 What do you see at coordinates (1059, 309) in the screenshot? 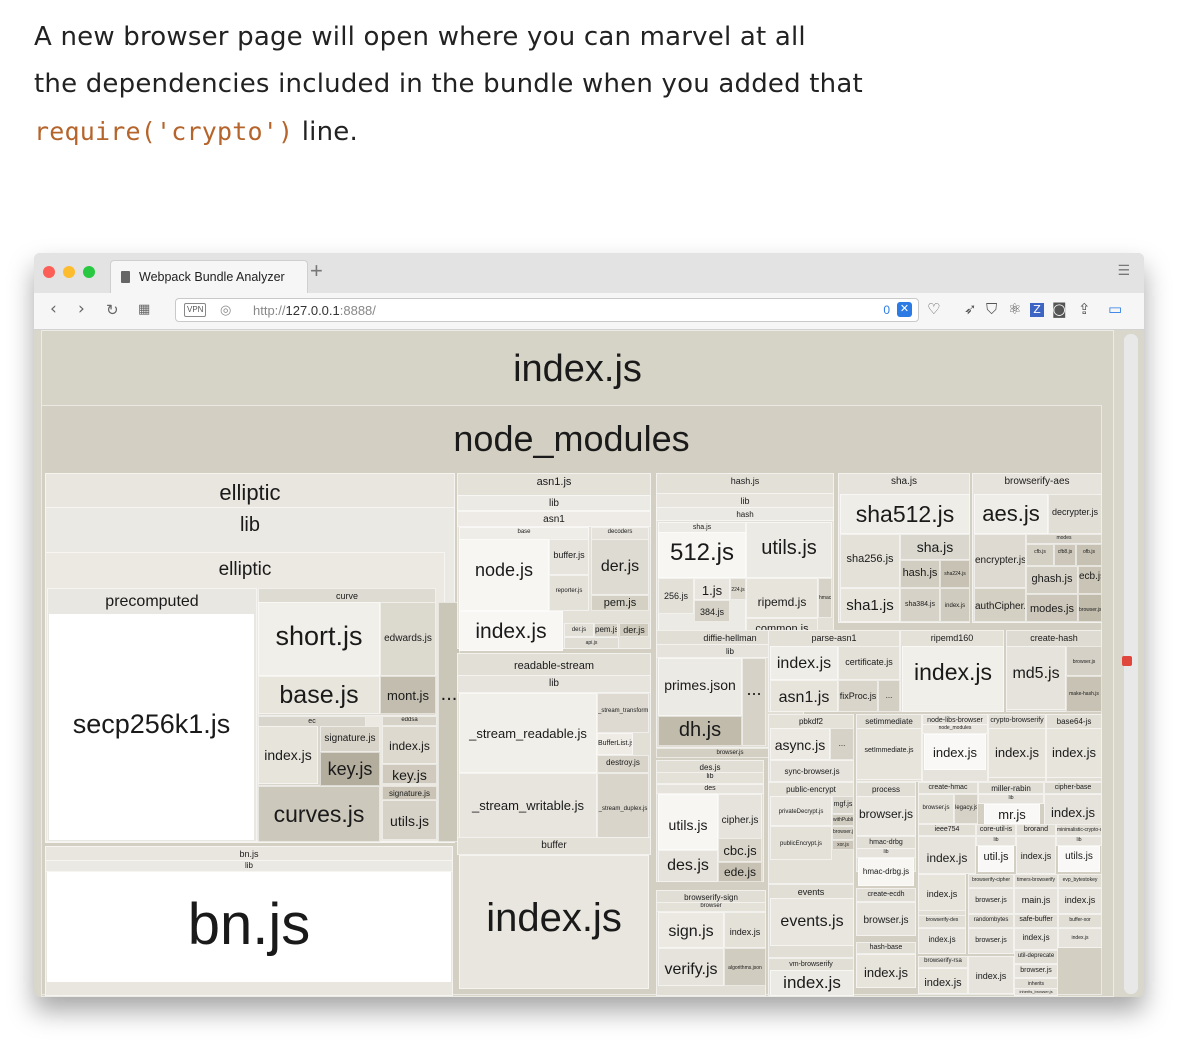
I see `camera-icon: ◙` at bounding box center [1059, 309].